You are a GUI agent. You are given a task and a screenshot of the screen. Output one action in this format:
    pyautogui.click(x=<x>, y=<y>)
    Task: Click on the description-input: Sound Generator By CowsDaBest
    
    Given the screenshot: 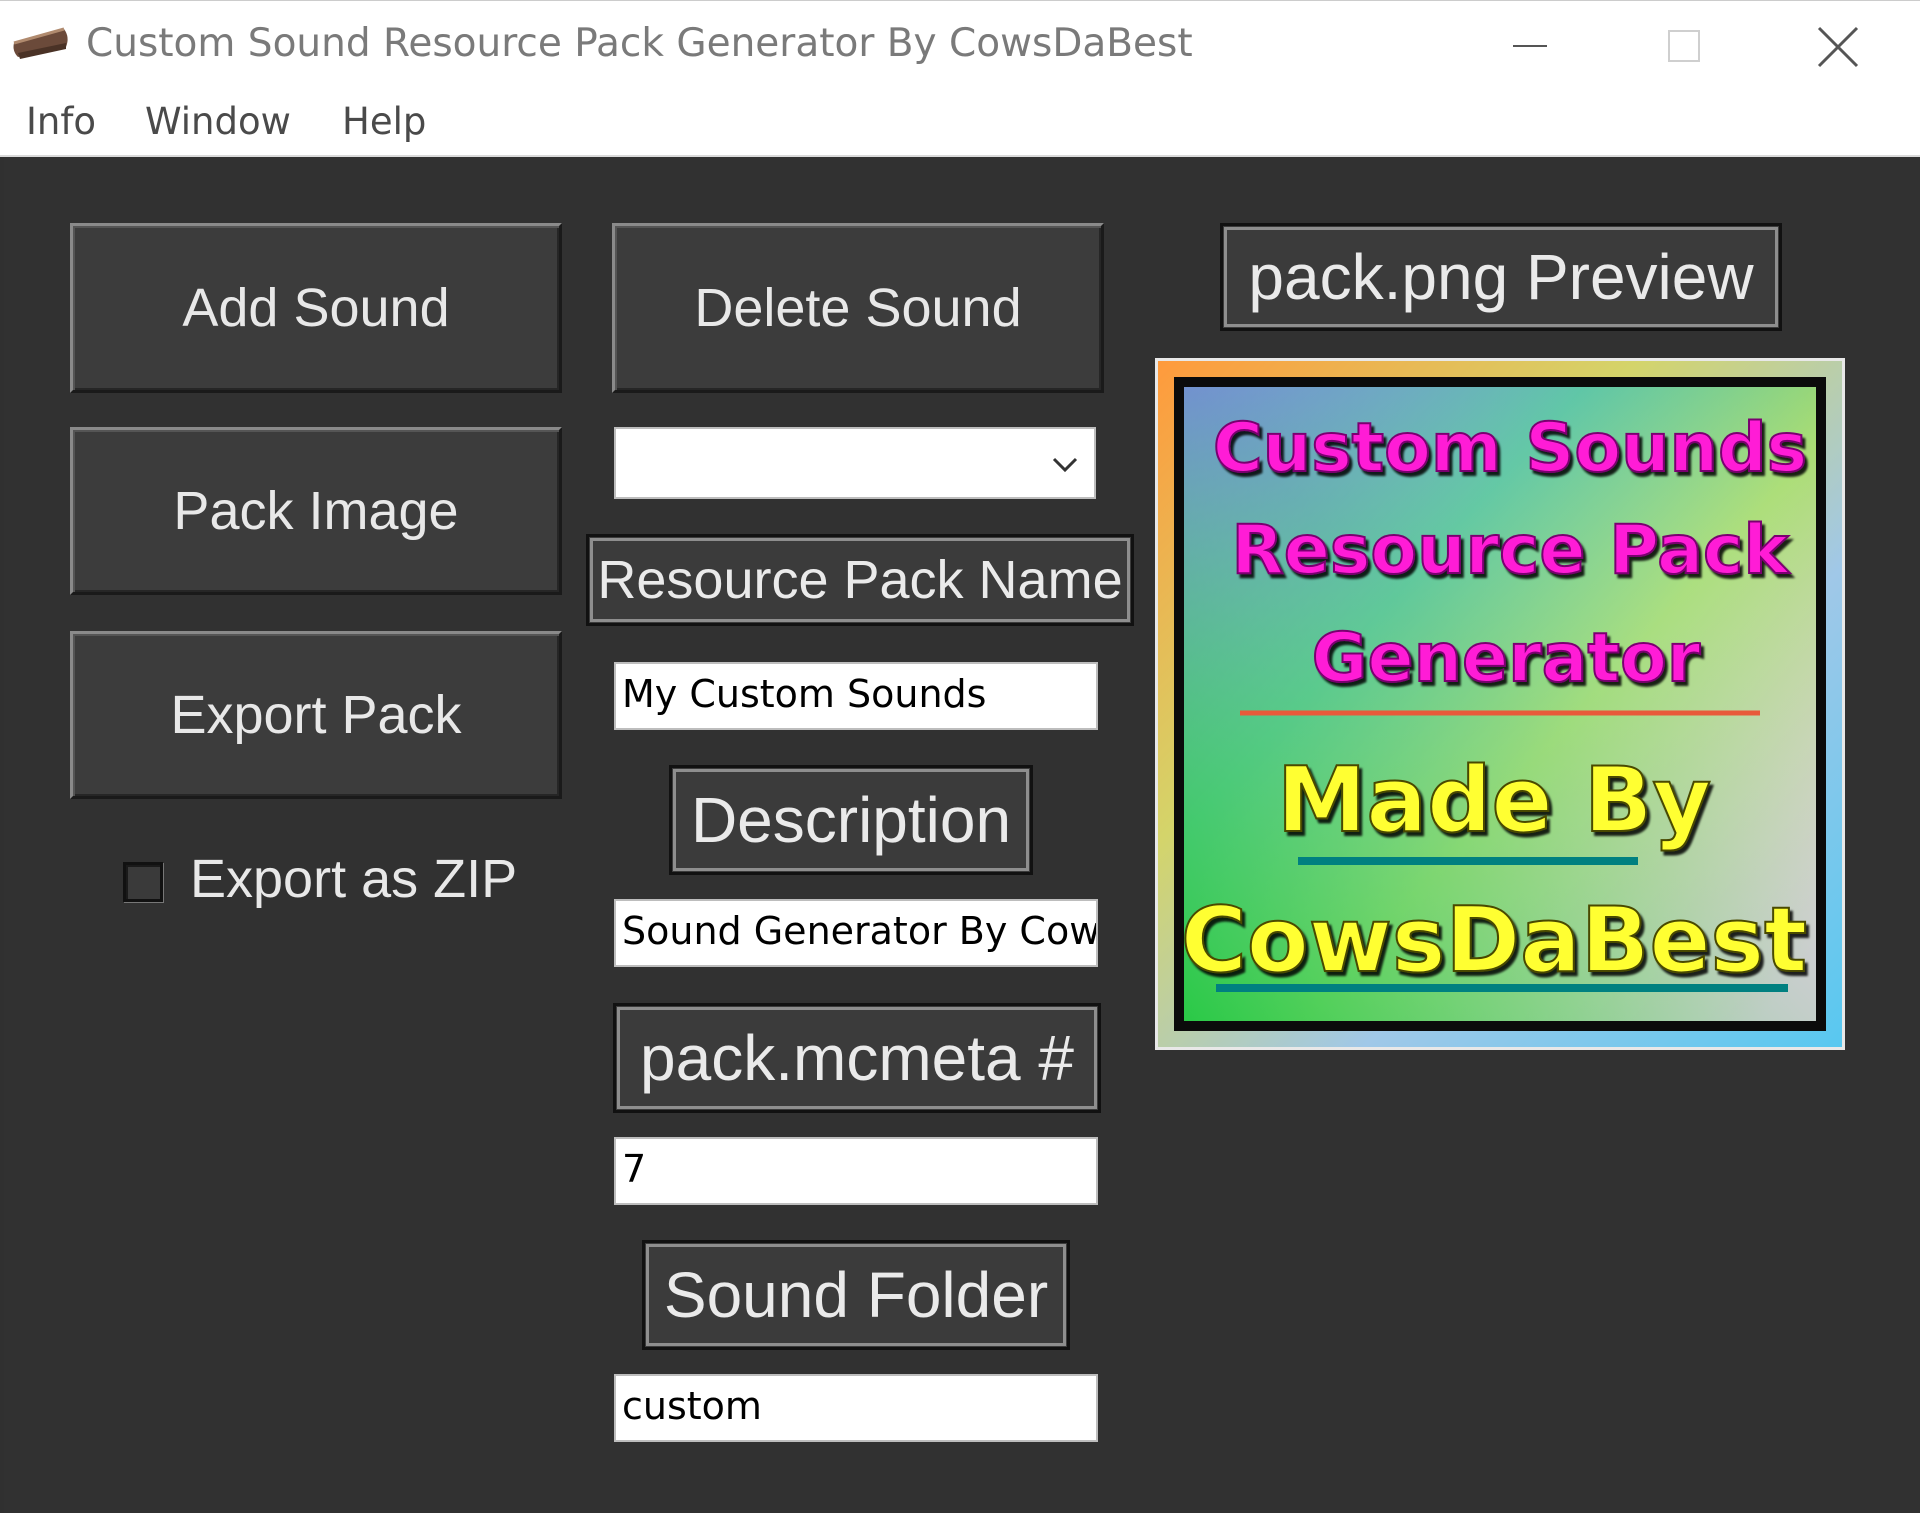 What is the action you would take?
    pyautogui.click(x=856, y=933)
    